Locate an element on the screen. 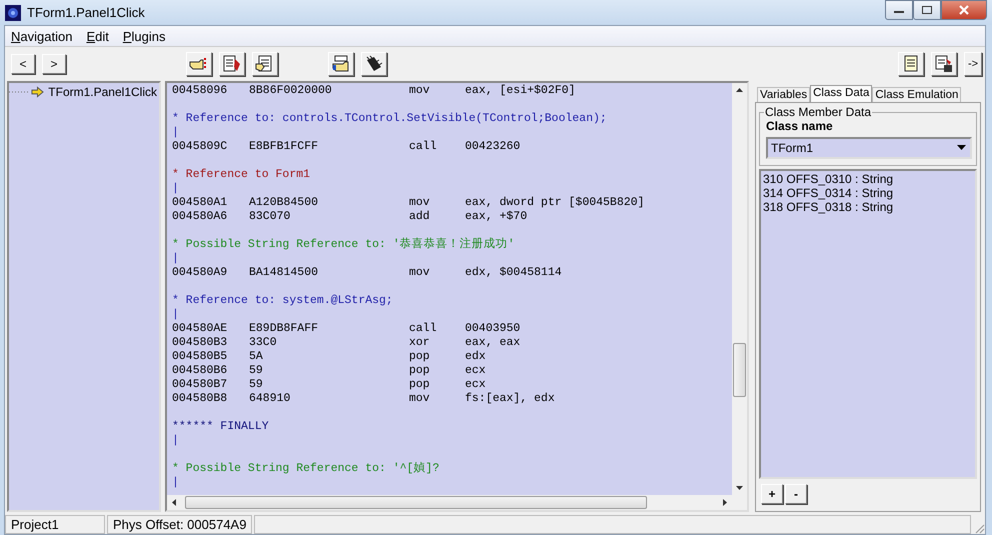 The height and width of the screenshot is (535, 992). menu-item: Edit is located at coordinates (97, 36).